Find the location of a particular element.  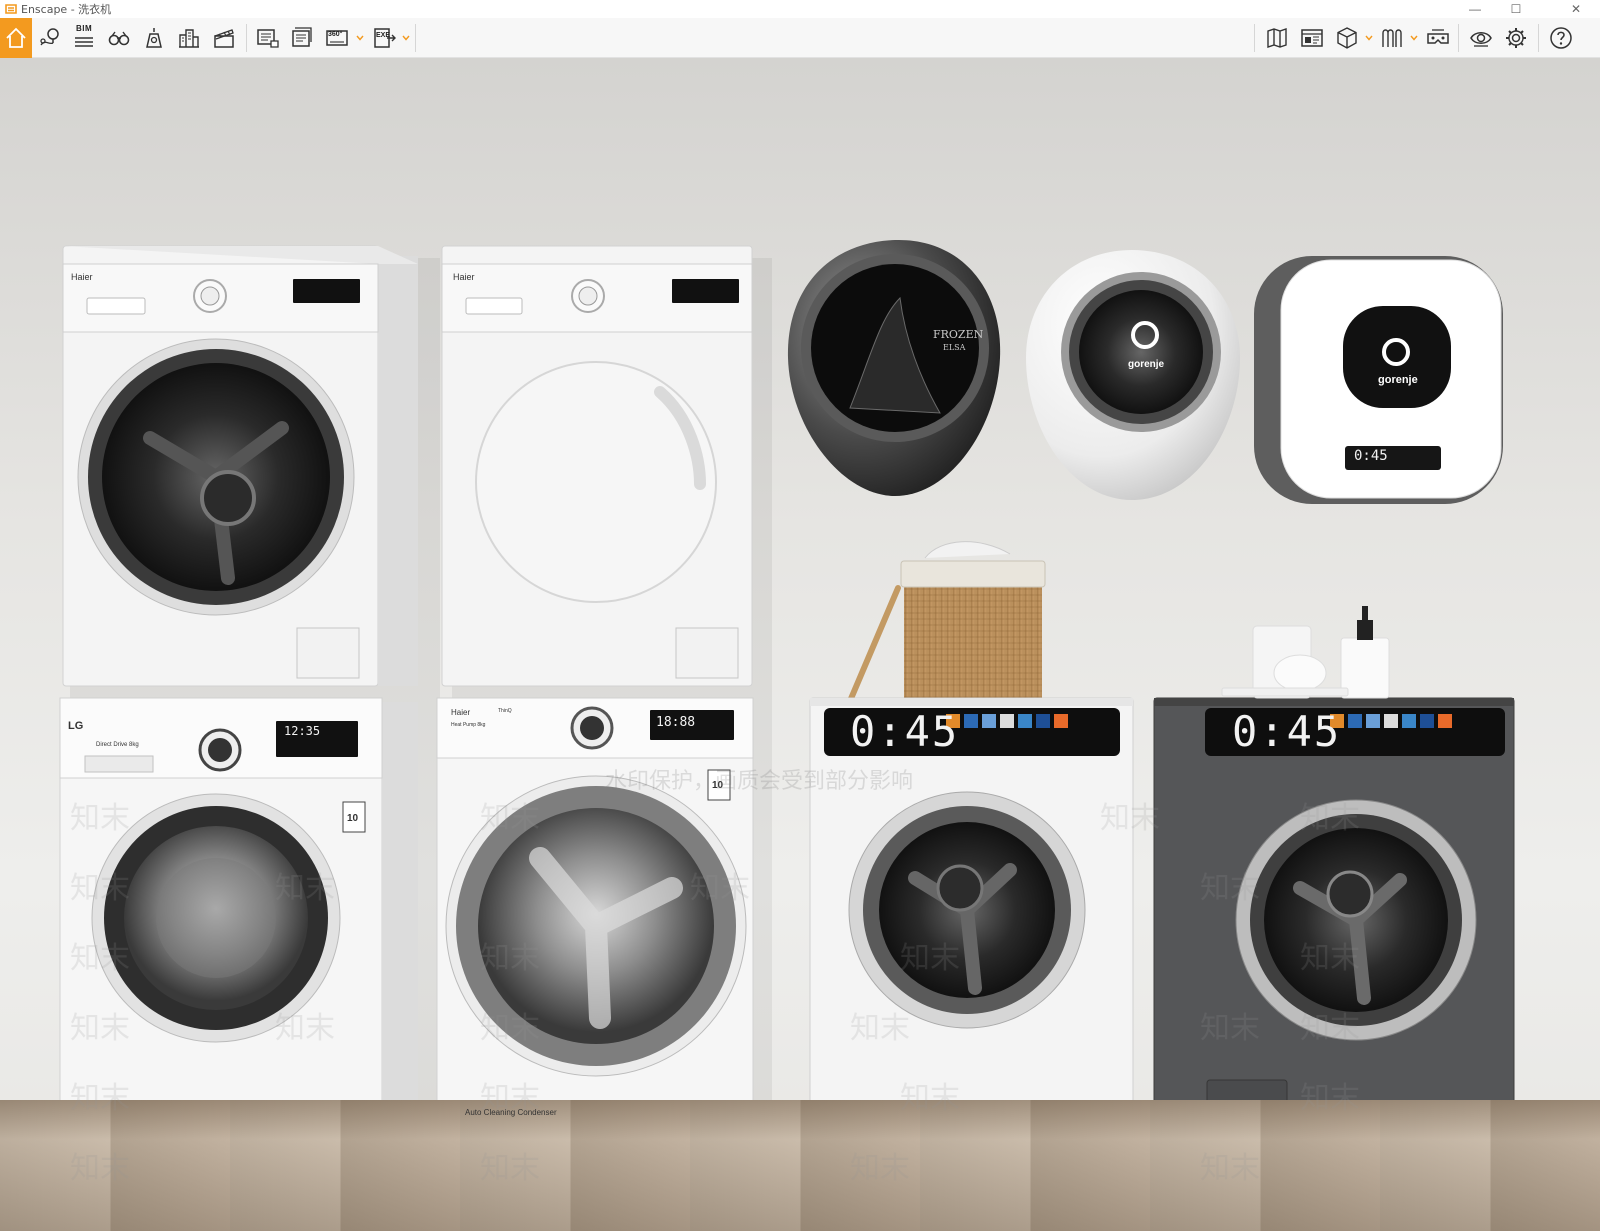

washer2-lower-brand: Haier is located at coordinates (461, 712).